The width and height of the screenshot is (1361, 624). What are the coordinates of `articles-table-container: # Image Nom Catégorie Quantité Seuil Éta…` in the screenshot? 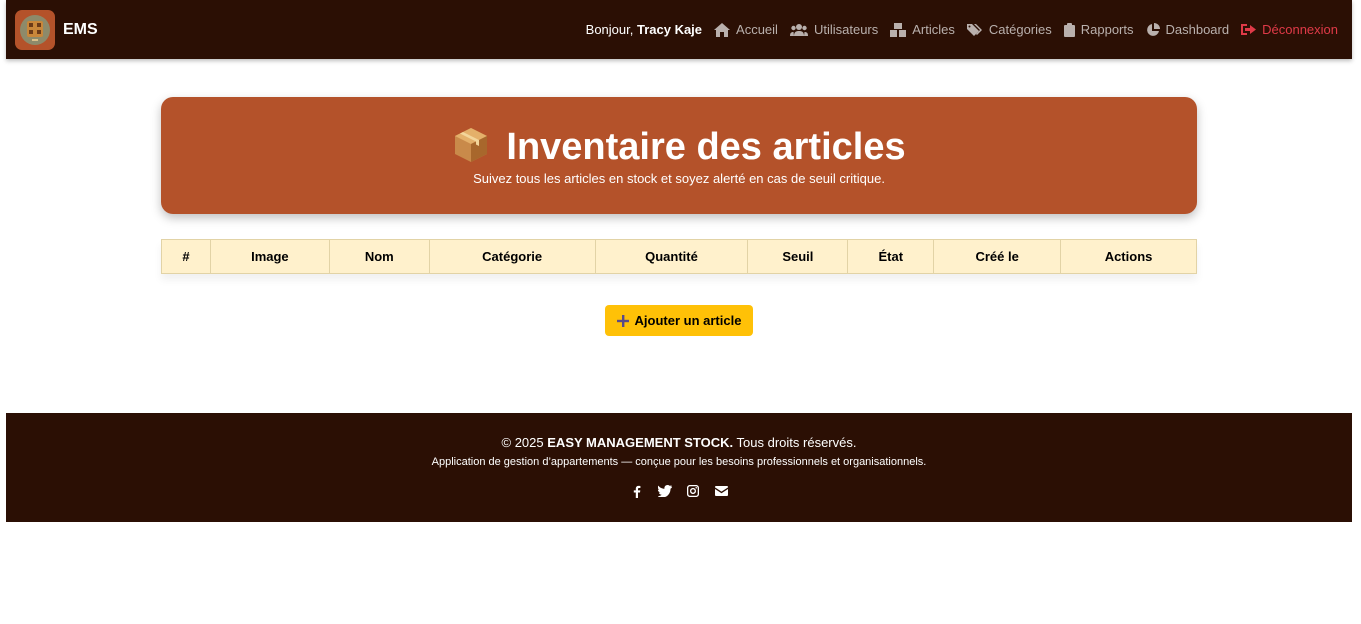 It's located at (679, 256).